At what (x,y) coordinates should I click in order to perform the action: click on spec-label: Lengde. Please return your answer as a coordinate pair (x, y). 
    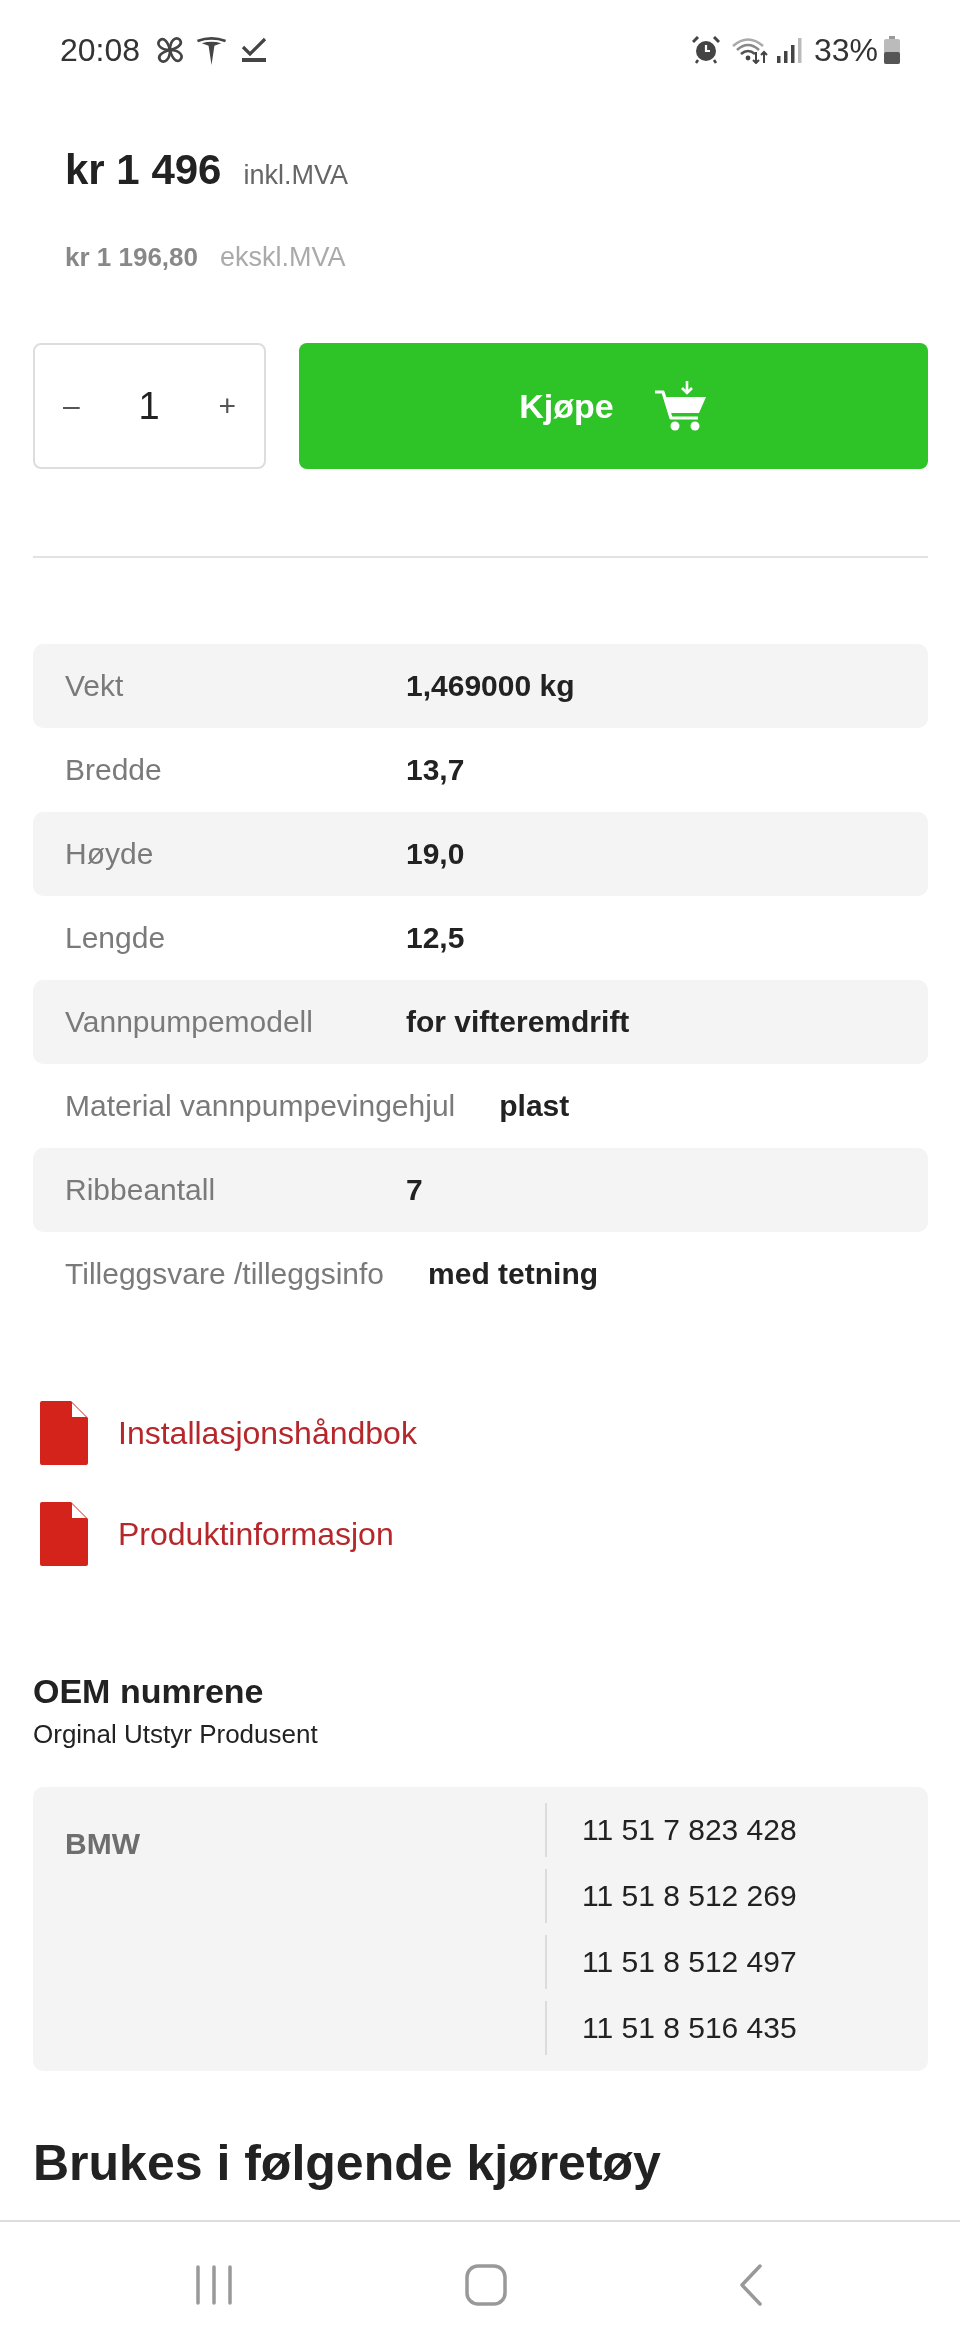
    Looking at the image, I should click on (116, 938).